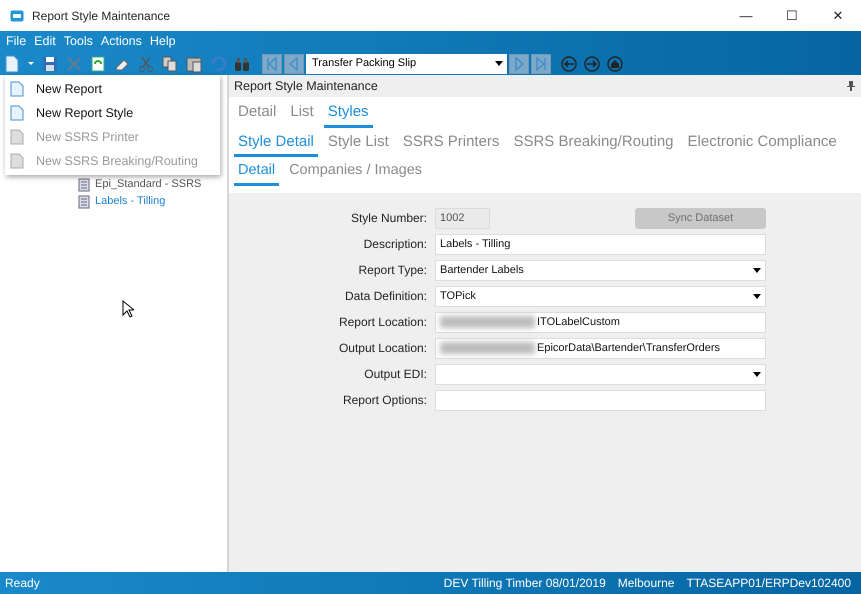 Image resolution: width=861 pixels, height=594 pixels. What do you see at coordinates (593, 143) in the screenshot?
I see `tab: SSRS Breaking/Routing` at bounding box center [593, 143].